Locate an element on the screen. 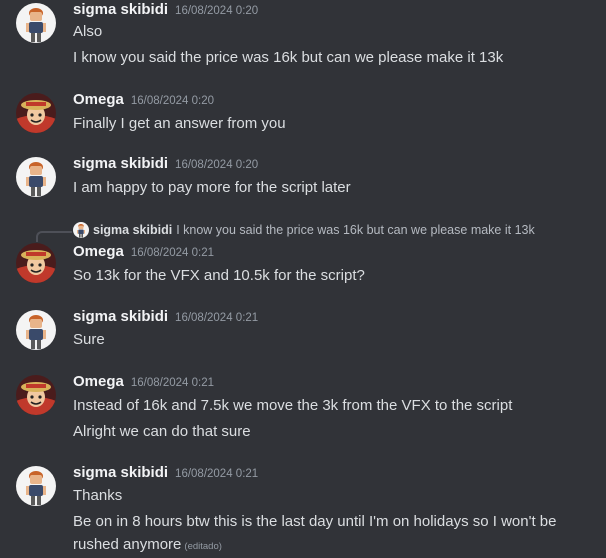 This screenshot has height=558, width=606. reply-connector is located at coordinates (54, 236).